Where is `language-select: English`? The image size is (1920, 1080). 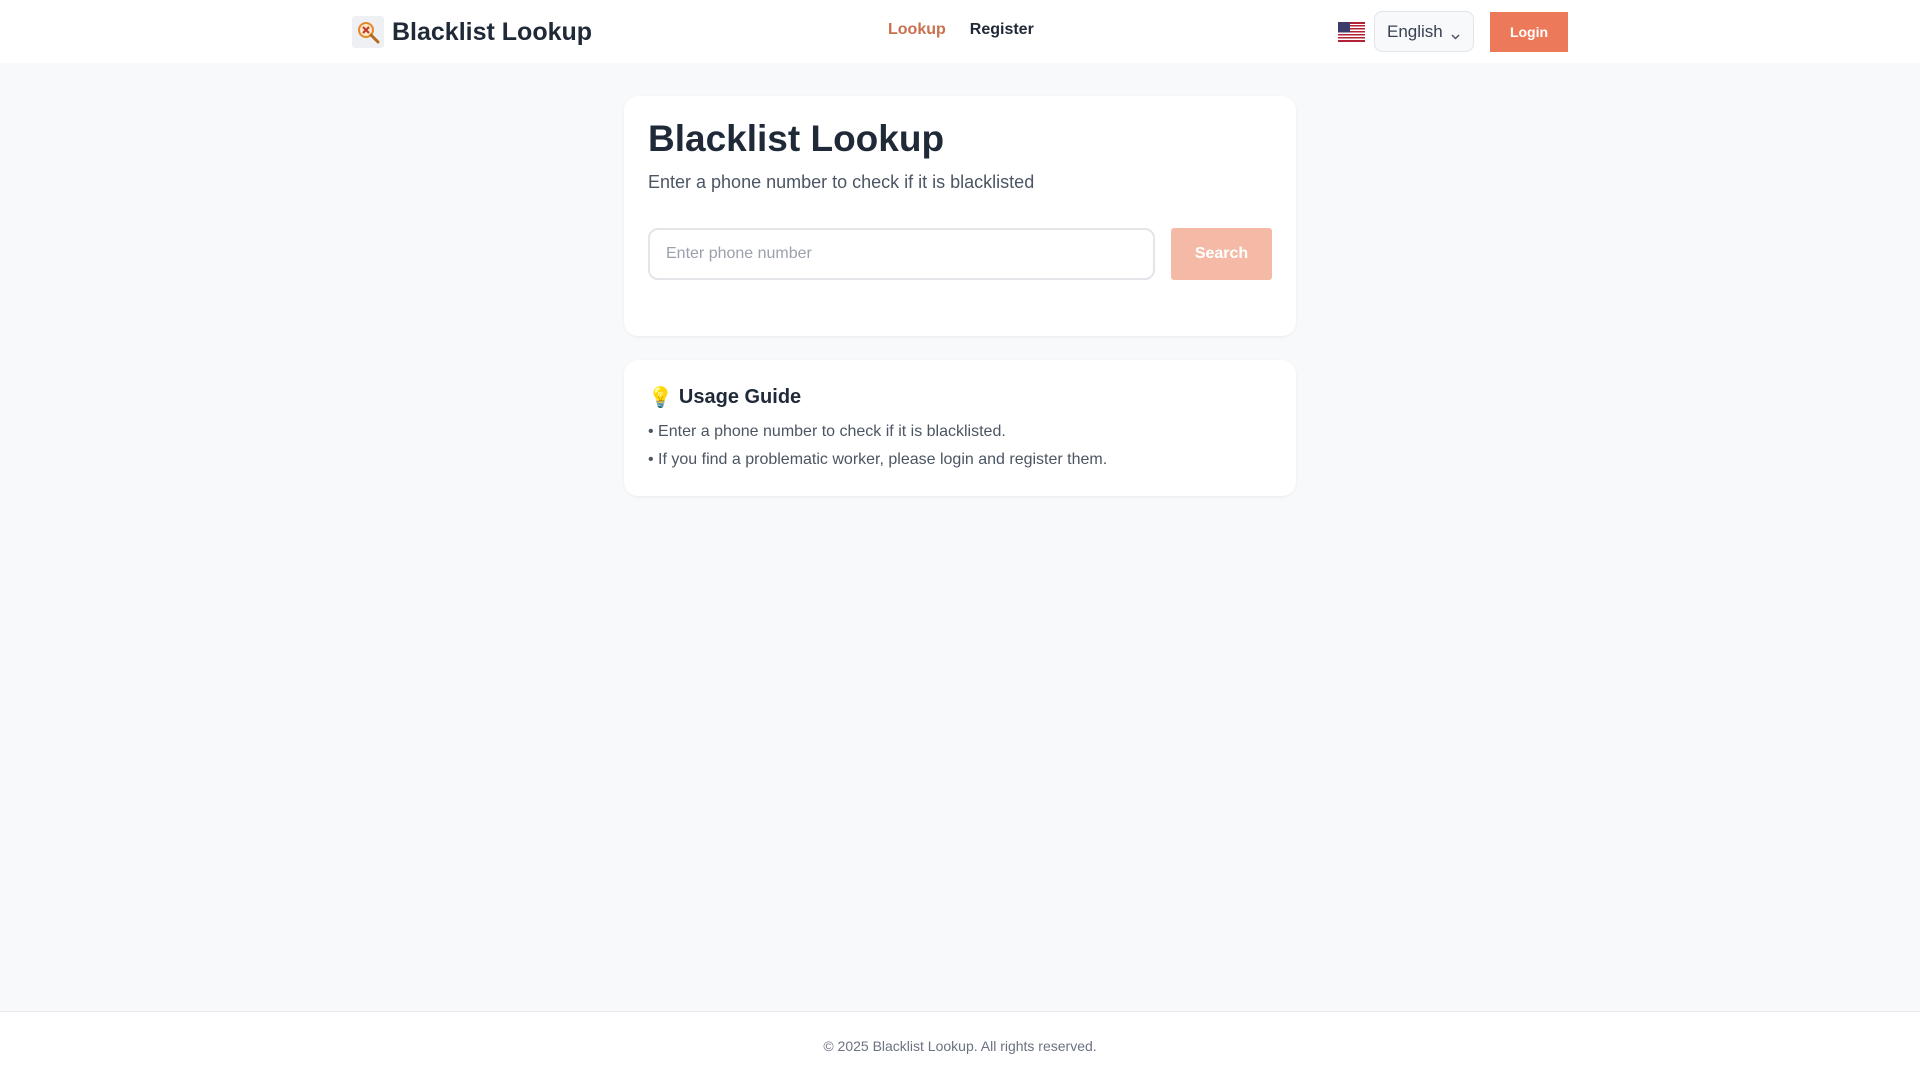 language-select: English is located at coordinates (1424, 31).